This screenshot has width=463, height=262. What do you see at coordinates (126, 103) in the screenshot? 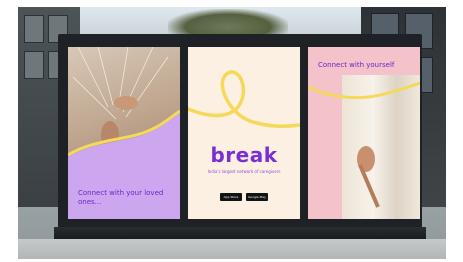
I see `hand-shape` at bounding box center [126, 103].